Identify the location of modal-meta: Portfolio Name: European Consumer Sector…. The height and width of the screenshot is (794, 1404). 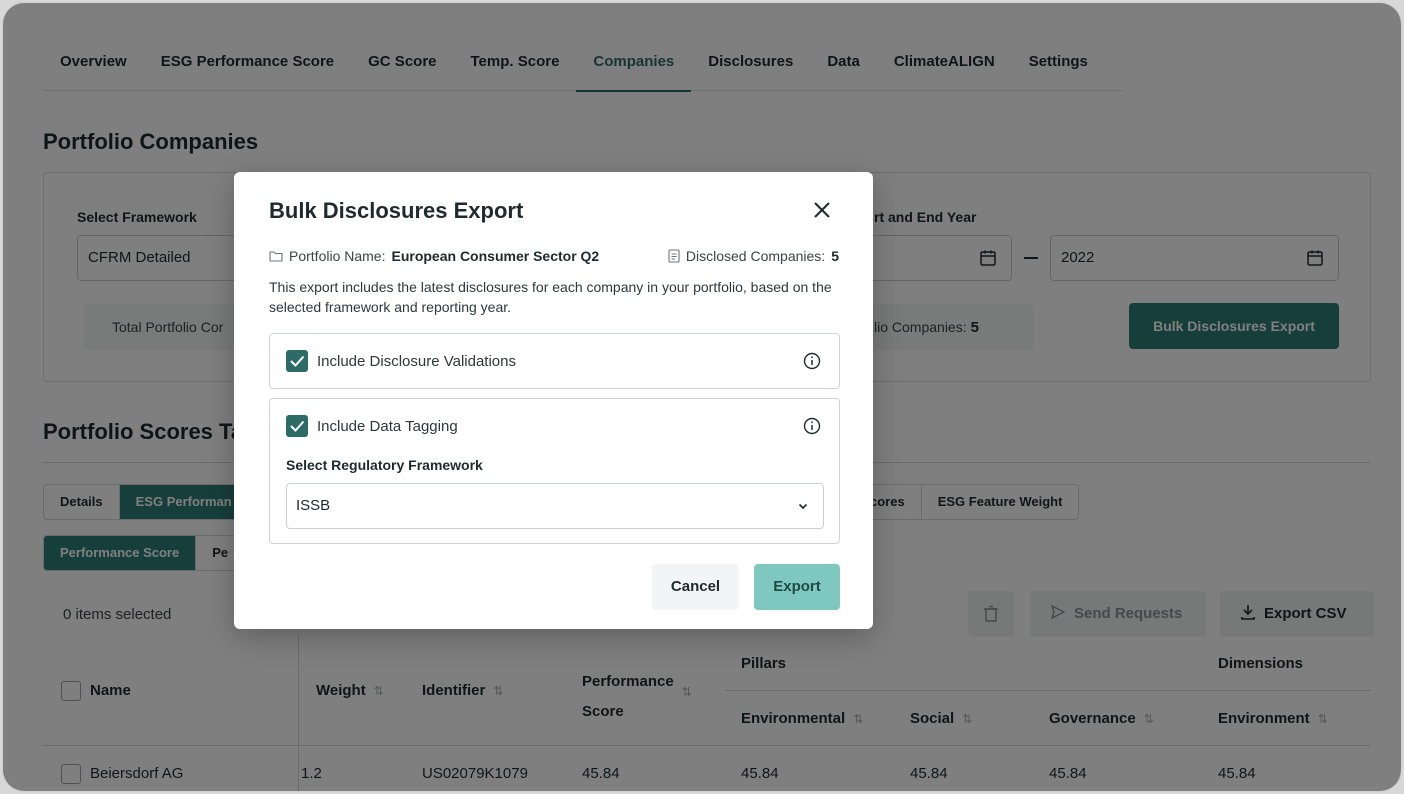
(554, 256).